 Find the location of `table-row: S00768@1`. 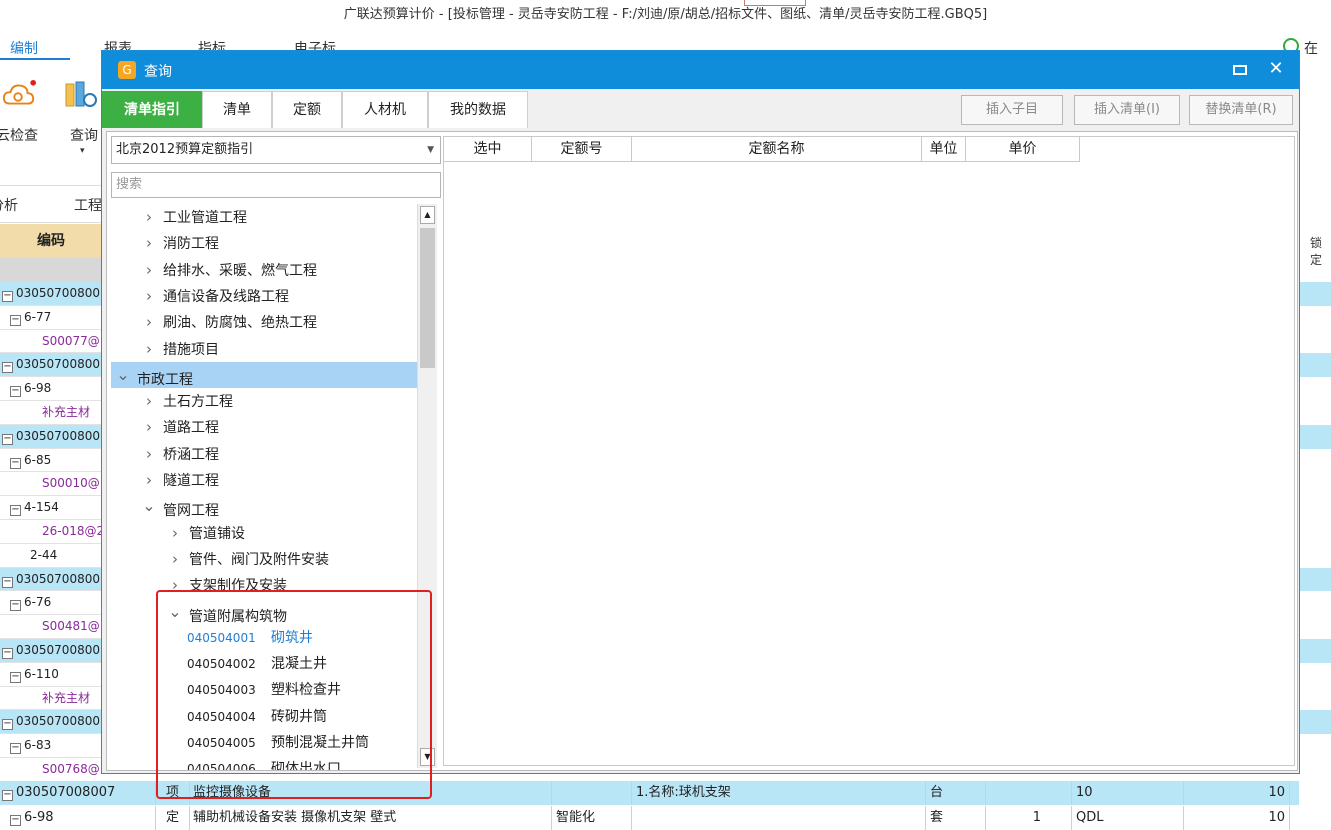

table-row: S00768@1 is located at coordinates (51, 770).